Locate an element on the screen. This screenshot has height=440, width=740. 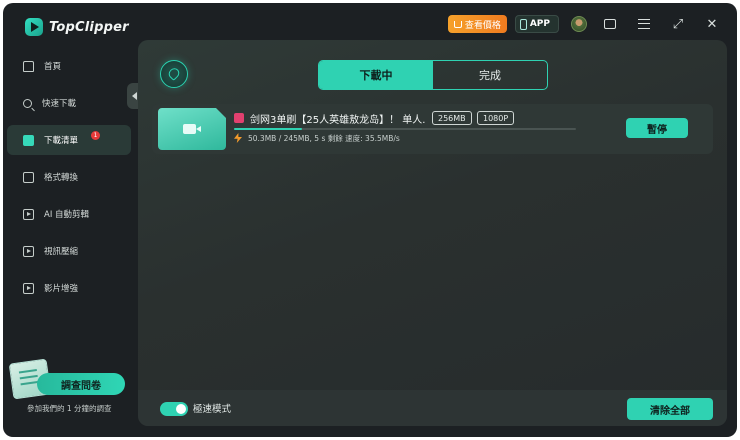
tab-completed: 完成 is located at coordinates (490, 75).